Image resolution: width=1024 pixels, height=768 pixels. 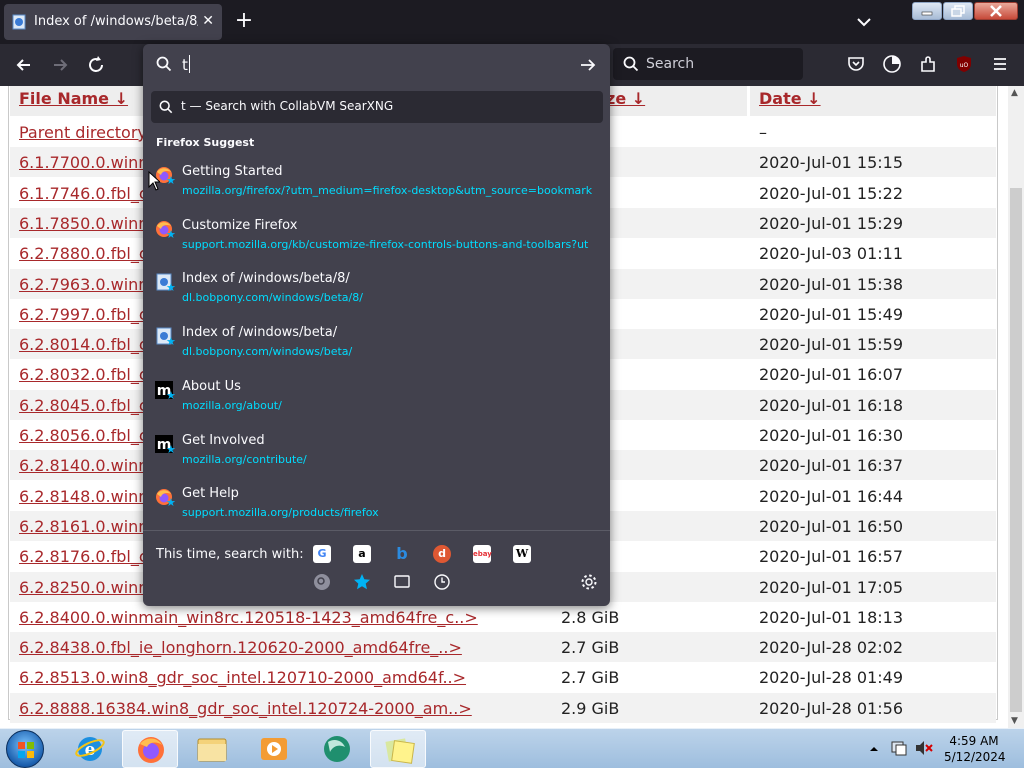 What do you see at coordinates (590, 648) in the screenshot?
I see `file-size: 2.7 GiB` at bounding box center [590, 648].